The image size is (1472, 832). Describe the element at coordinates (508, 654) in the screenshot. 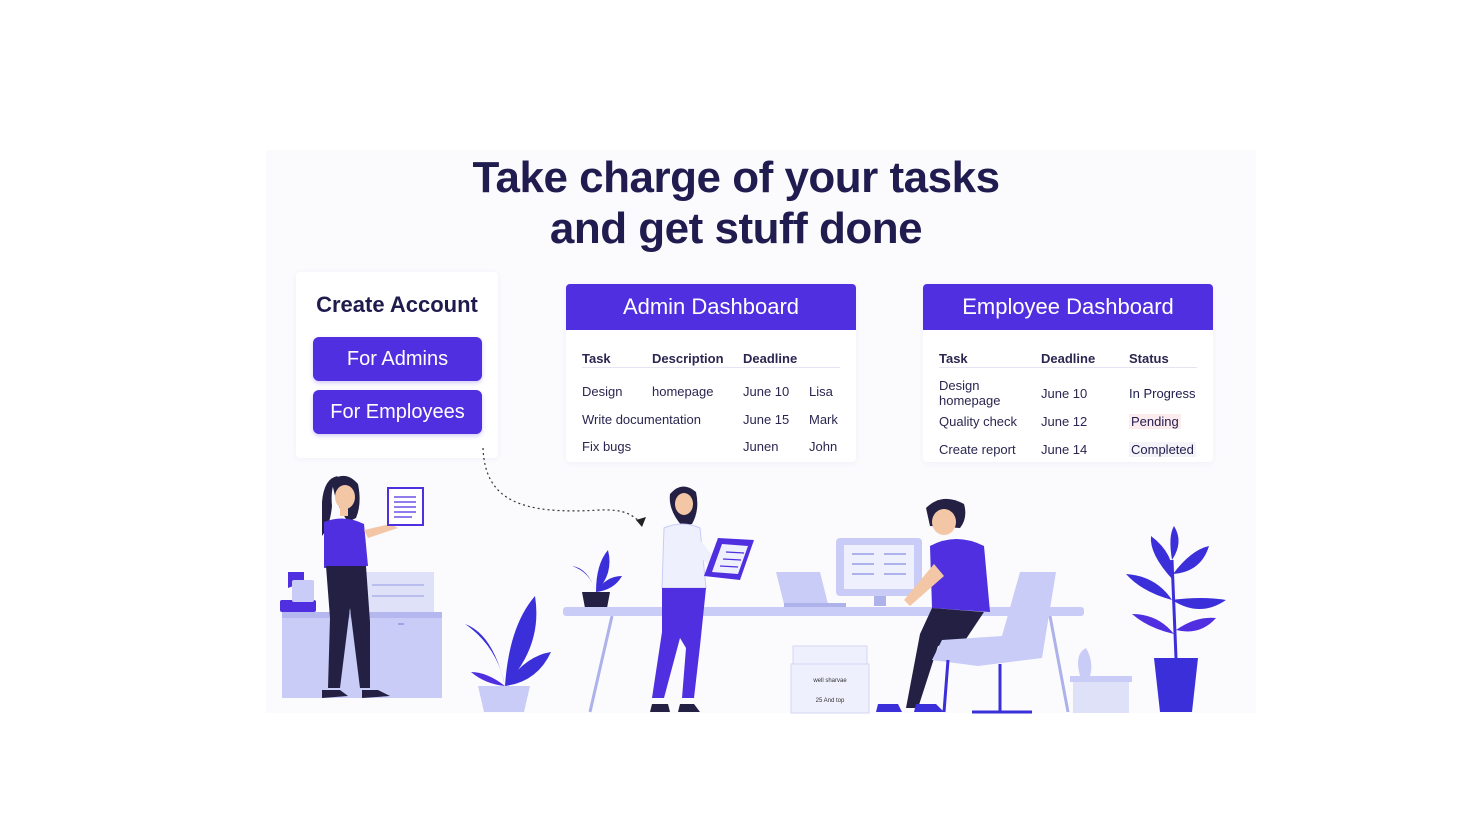

I see `potted-plant-left` at that location.